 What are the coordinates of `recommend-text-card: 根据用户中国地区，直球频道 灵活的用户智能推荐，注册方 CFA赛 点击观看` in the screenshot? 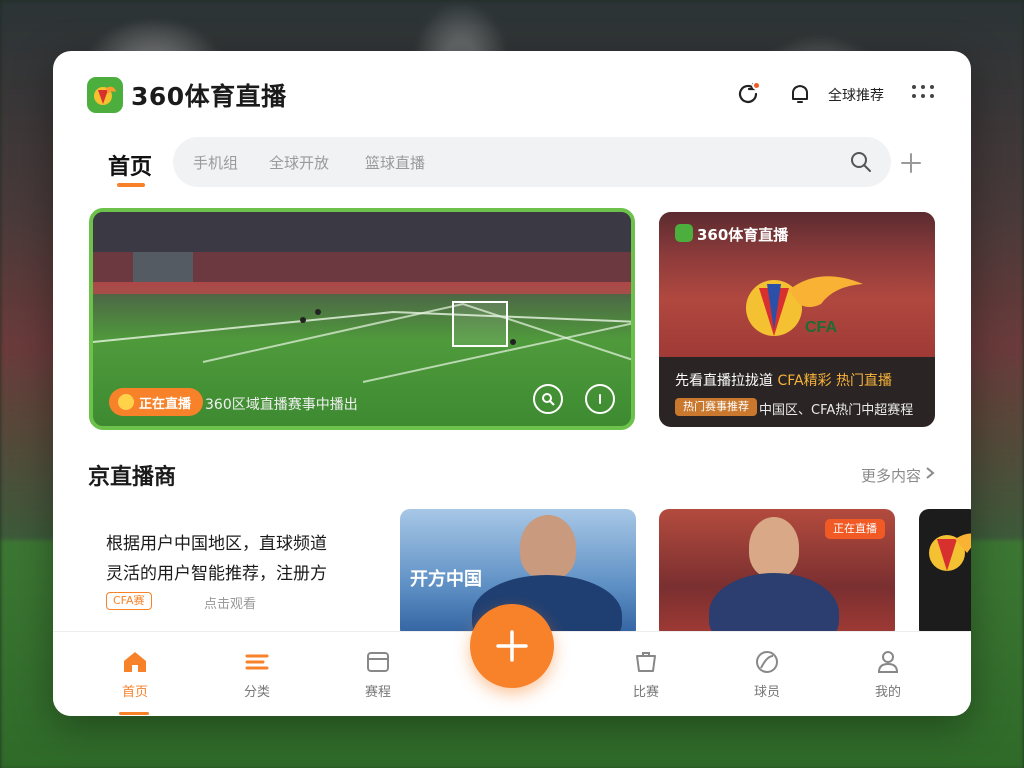 It's located at (233, 574).